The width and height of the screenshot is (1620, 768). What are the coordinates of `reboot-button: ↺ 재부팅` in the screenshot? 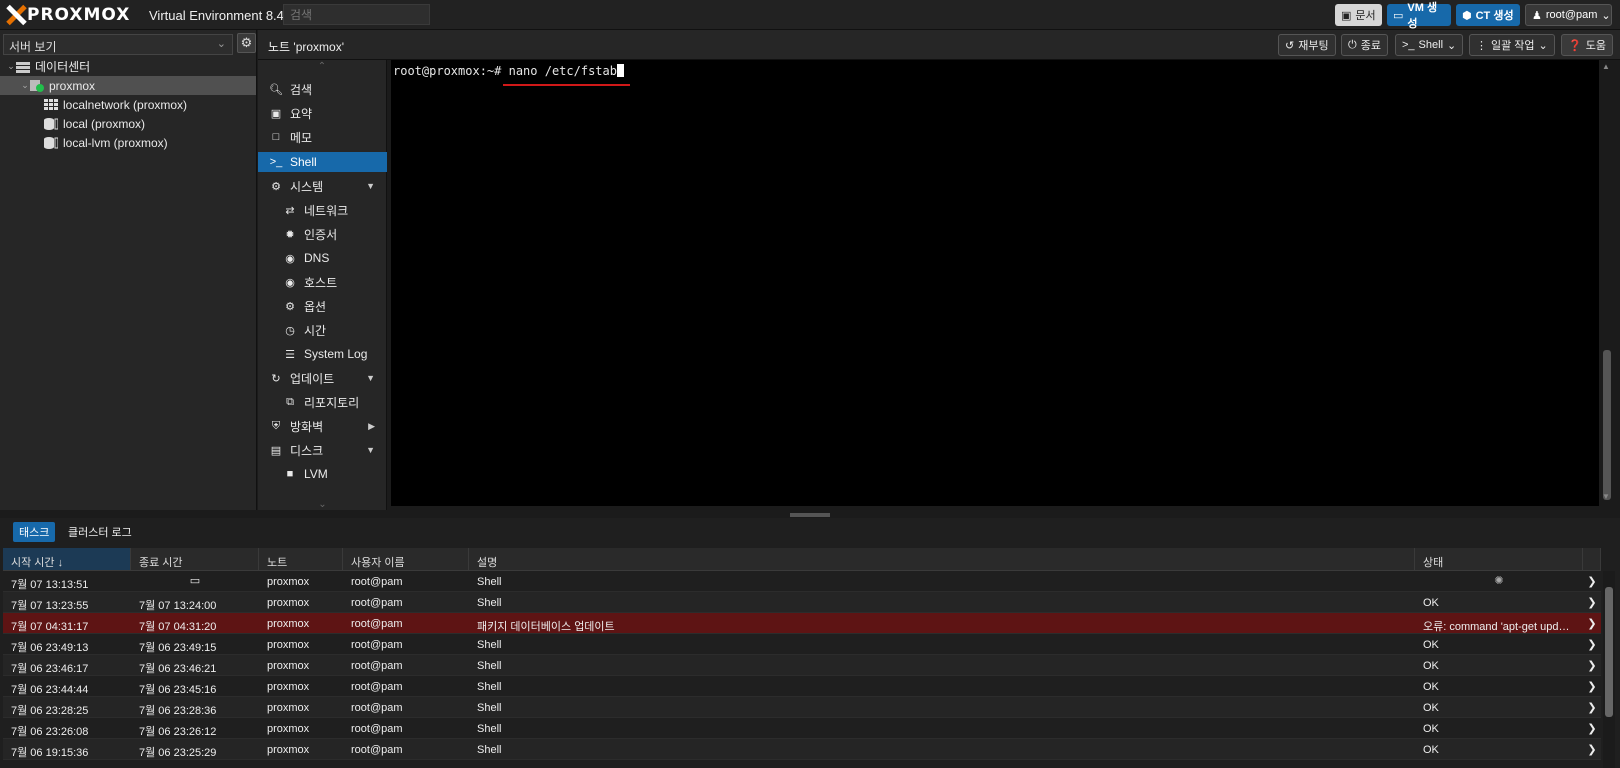 It's located at (1307, 45).